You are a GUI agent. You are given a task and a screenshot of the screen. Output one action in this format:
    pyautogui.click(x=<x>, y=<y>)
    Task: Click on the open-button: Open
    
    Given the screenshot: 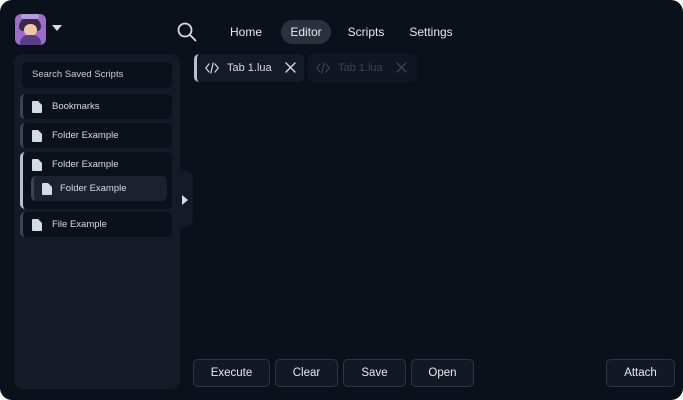 What is the action you would take?
    pyautogui.click(x=442, y=373)
    